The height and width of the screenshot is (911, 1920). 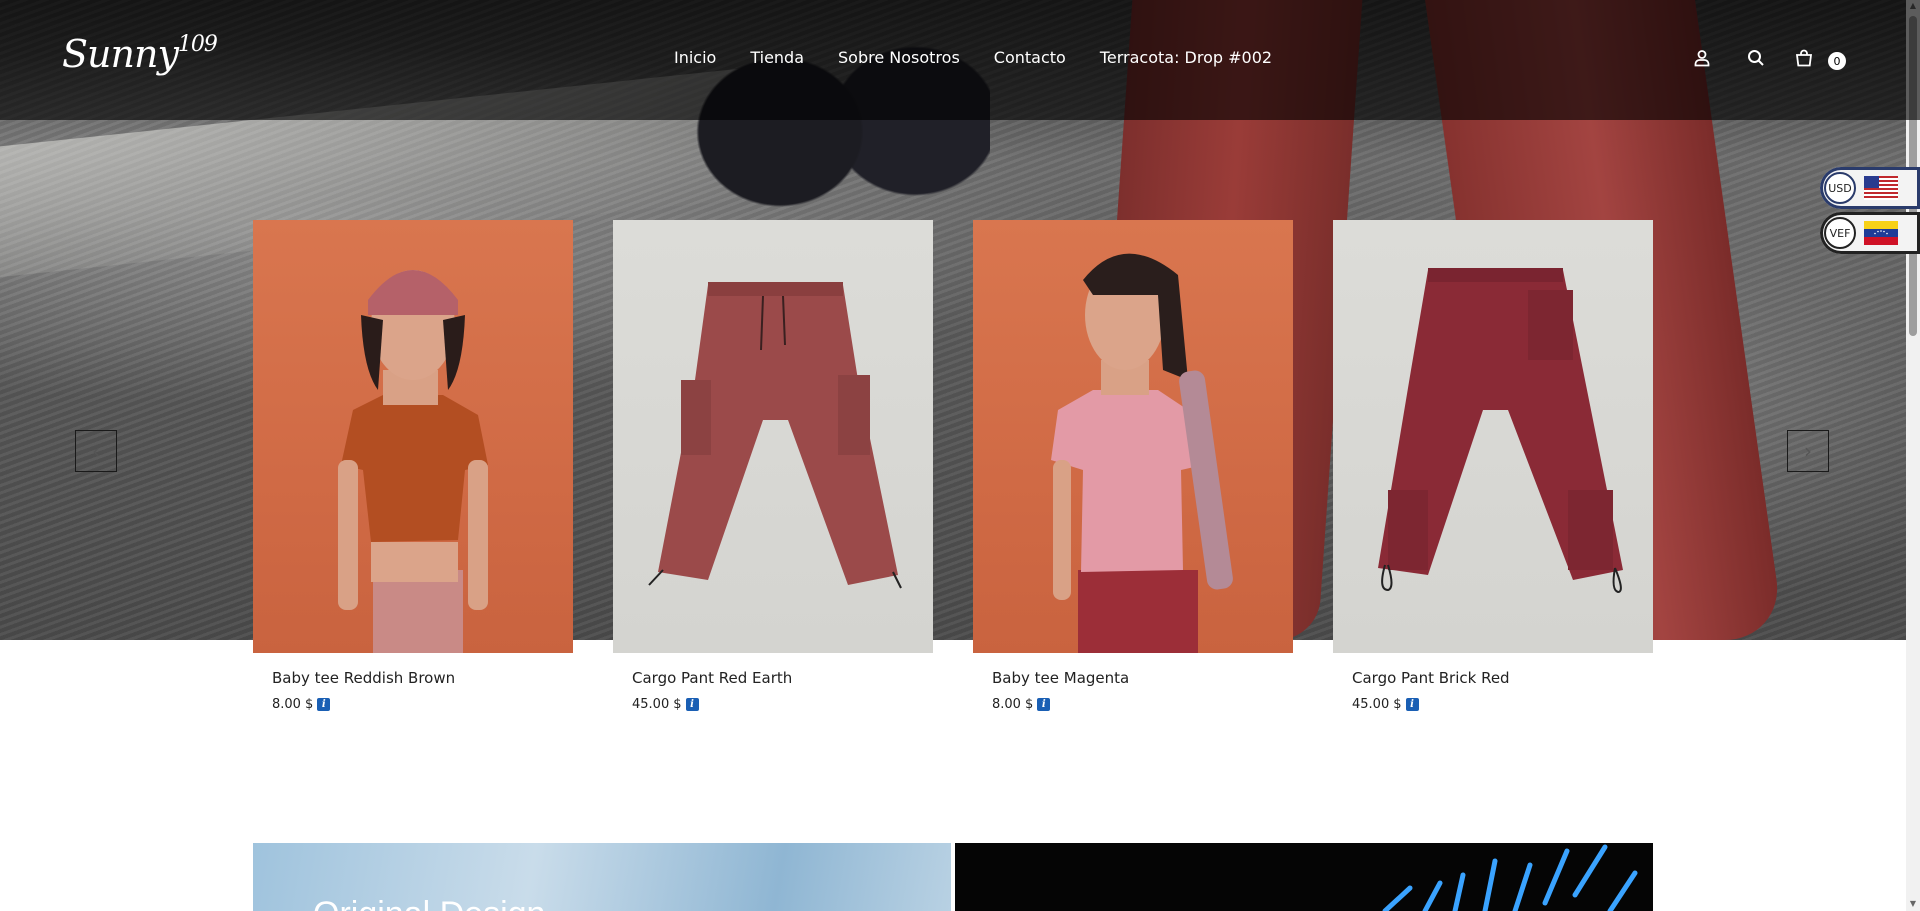 What do you see at coordinates (1881, 188) in the screenshot?
I see `us-flag-icon` at bounding box center [1881, 188].